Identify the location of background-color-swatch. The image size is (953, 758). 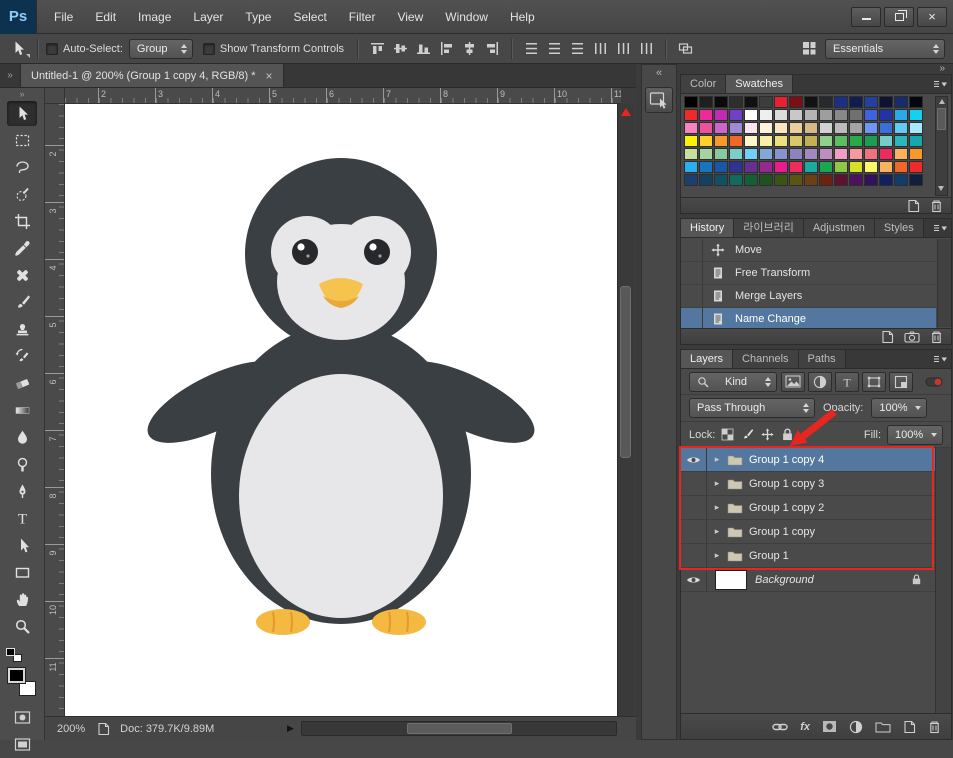
(27, 688).